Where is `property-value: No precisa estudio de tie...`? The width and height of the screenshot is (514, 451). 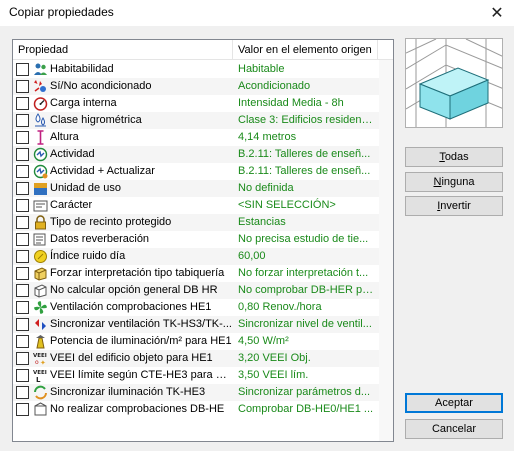 property-value: No precisa estudio de tie... is located at coordinates (303, 239).